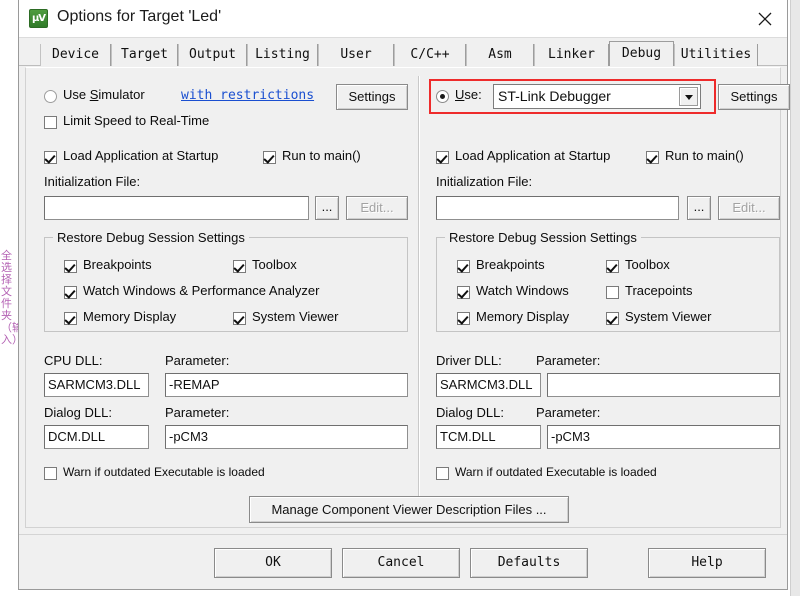  What do you see at coordinates (139, 16) in the screenshot?
I see `dialog-title: Options for Target 'Led'` at bounding box center [139, 16].